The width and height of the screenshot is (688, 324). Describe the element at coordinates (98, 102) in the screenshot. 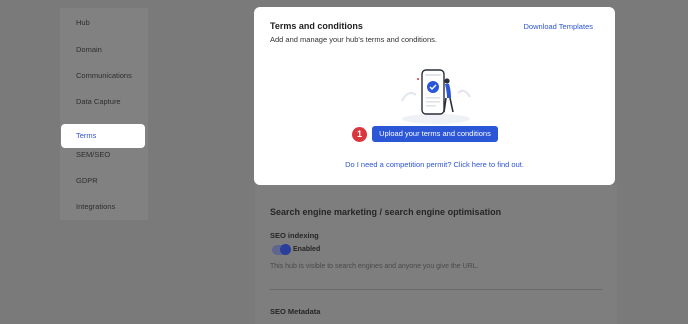

I see `sidebar-item-data-capture: Data Capture` at that location.